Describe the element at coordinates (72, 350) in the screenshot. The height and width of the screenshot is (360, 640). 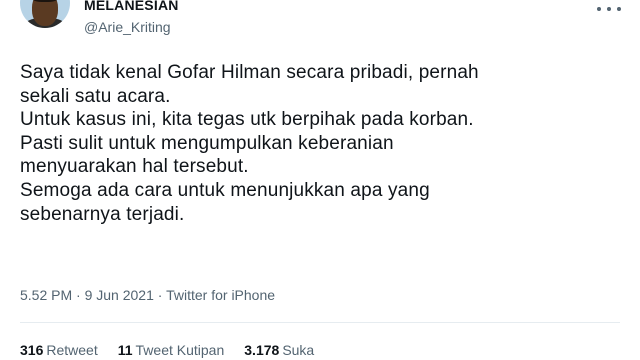
I see `retweets-label: Retweet` at that location.